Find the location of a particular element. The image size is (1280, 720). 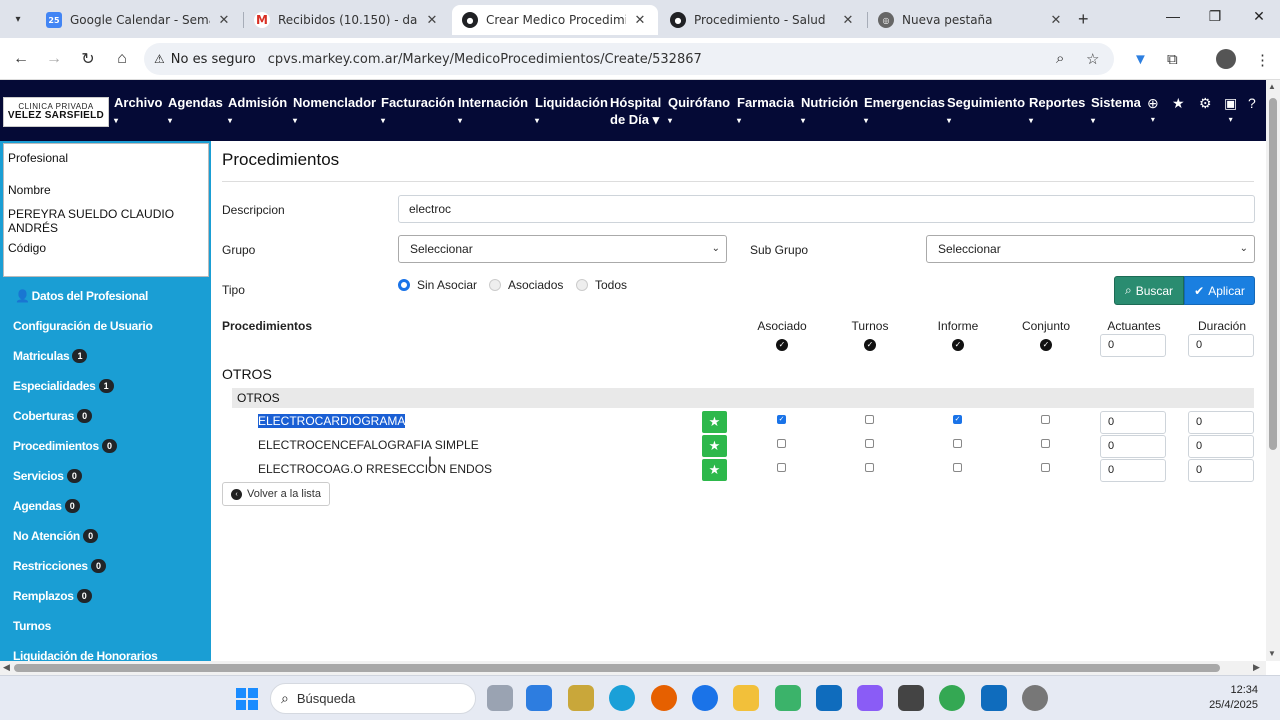

more-menu-icon: ⋮ is located at coordinates (1262, 60).